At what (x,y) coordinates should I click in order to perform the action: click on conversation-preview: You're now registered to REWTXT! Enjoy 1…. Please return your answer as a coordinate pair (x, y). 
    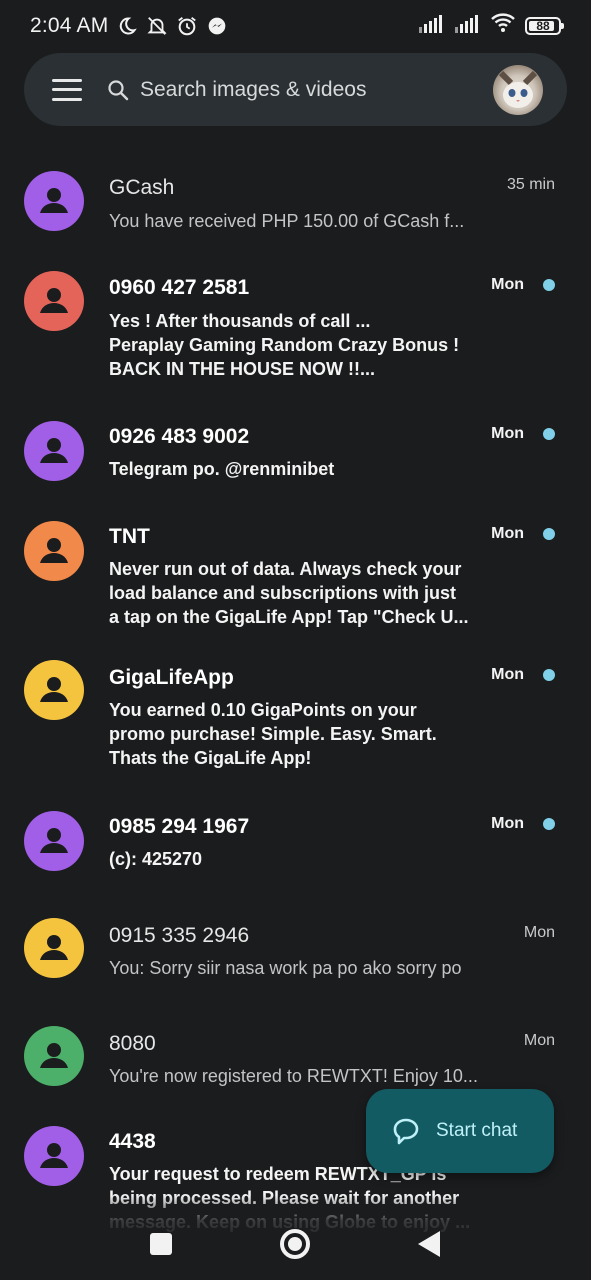
    Looking at the image, I should click on (293, 1076).